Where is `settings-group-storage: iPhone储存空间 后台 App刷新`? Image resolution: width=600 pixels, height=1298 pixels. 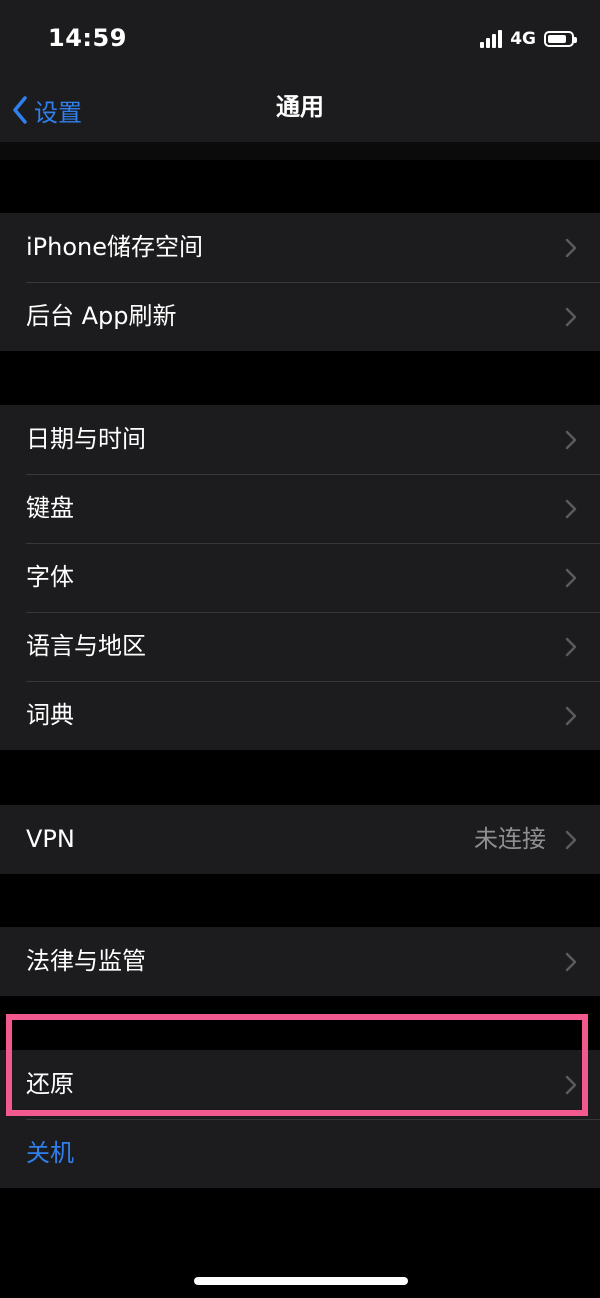
settings-group-storage: iPhone储存空间 后台 App刷新 is located at coordinates (300, 282).